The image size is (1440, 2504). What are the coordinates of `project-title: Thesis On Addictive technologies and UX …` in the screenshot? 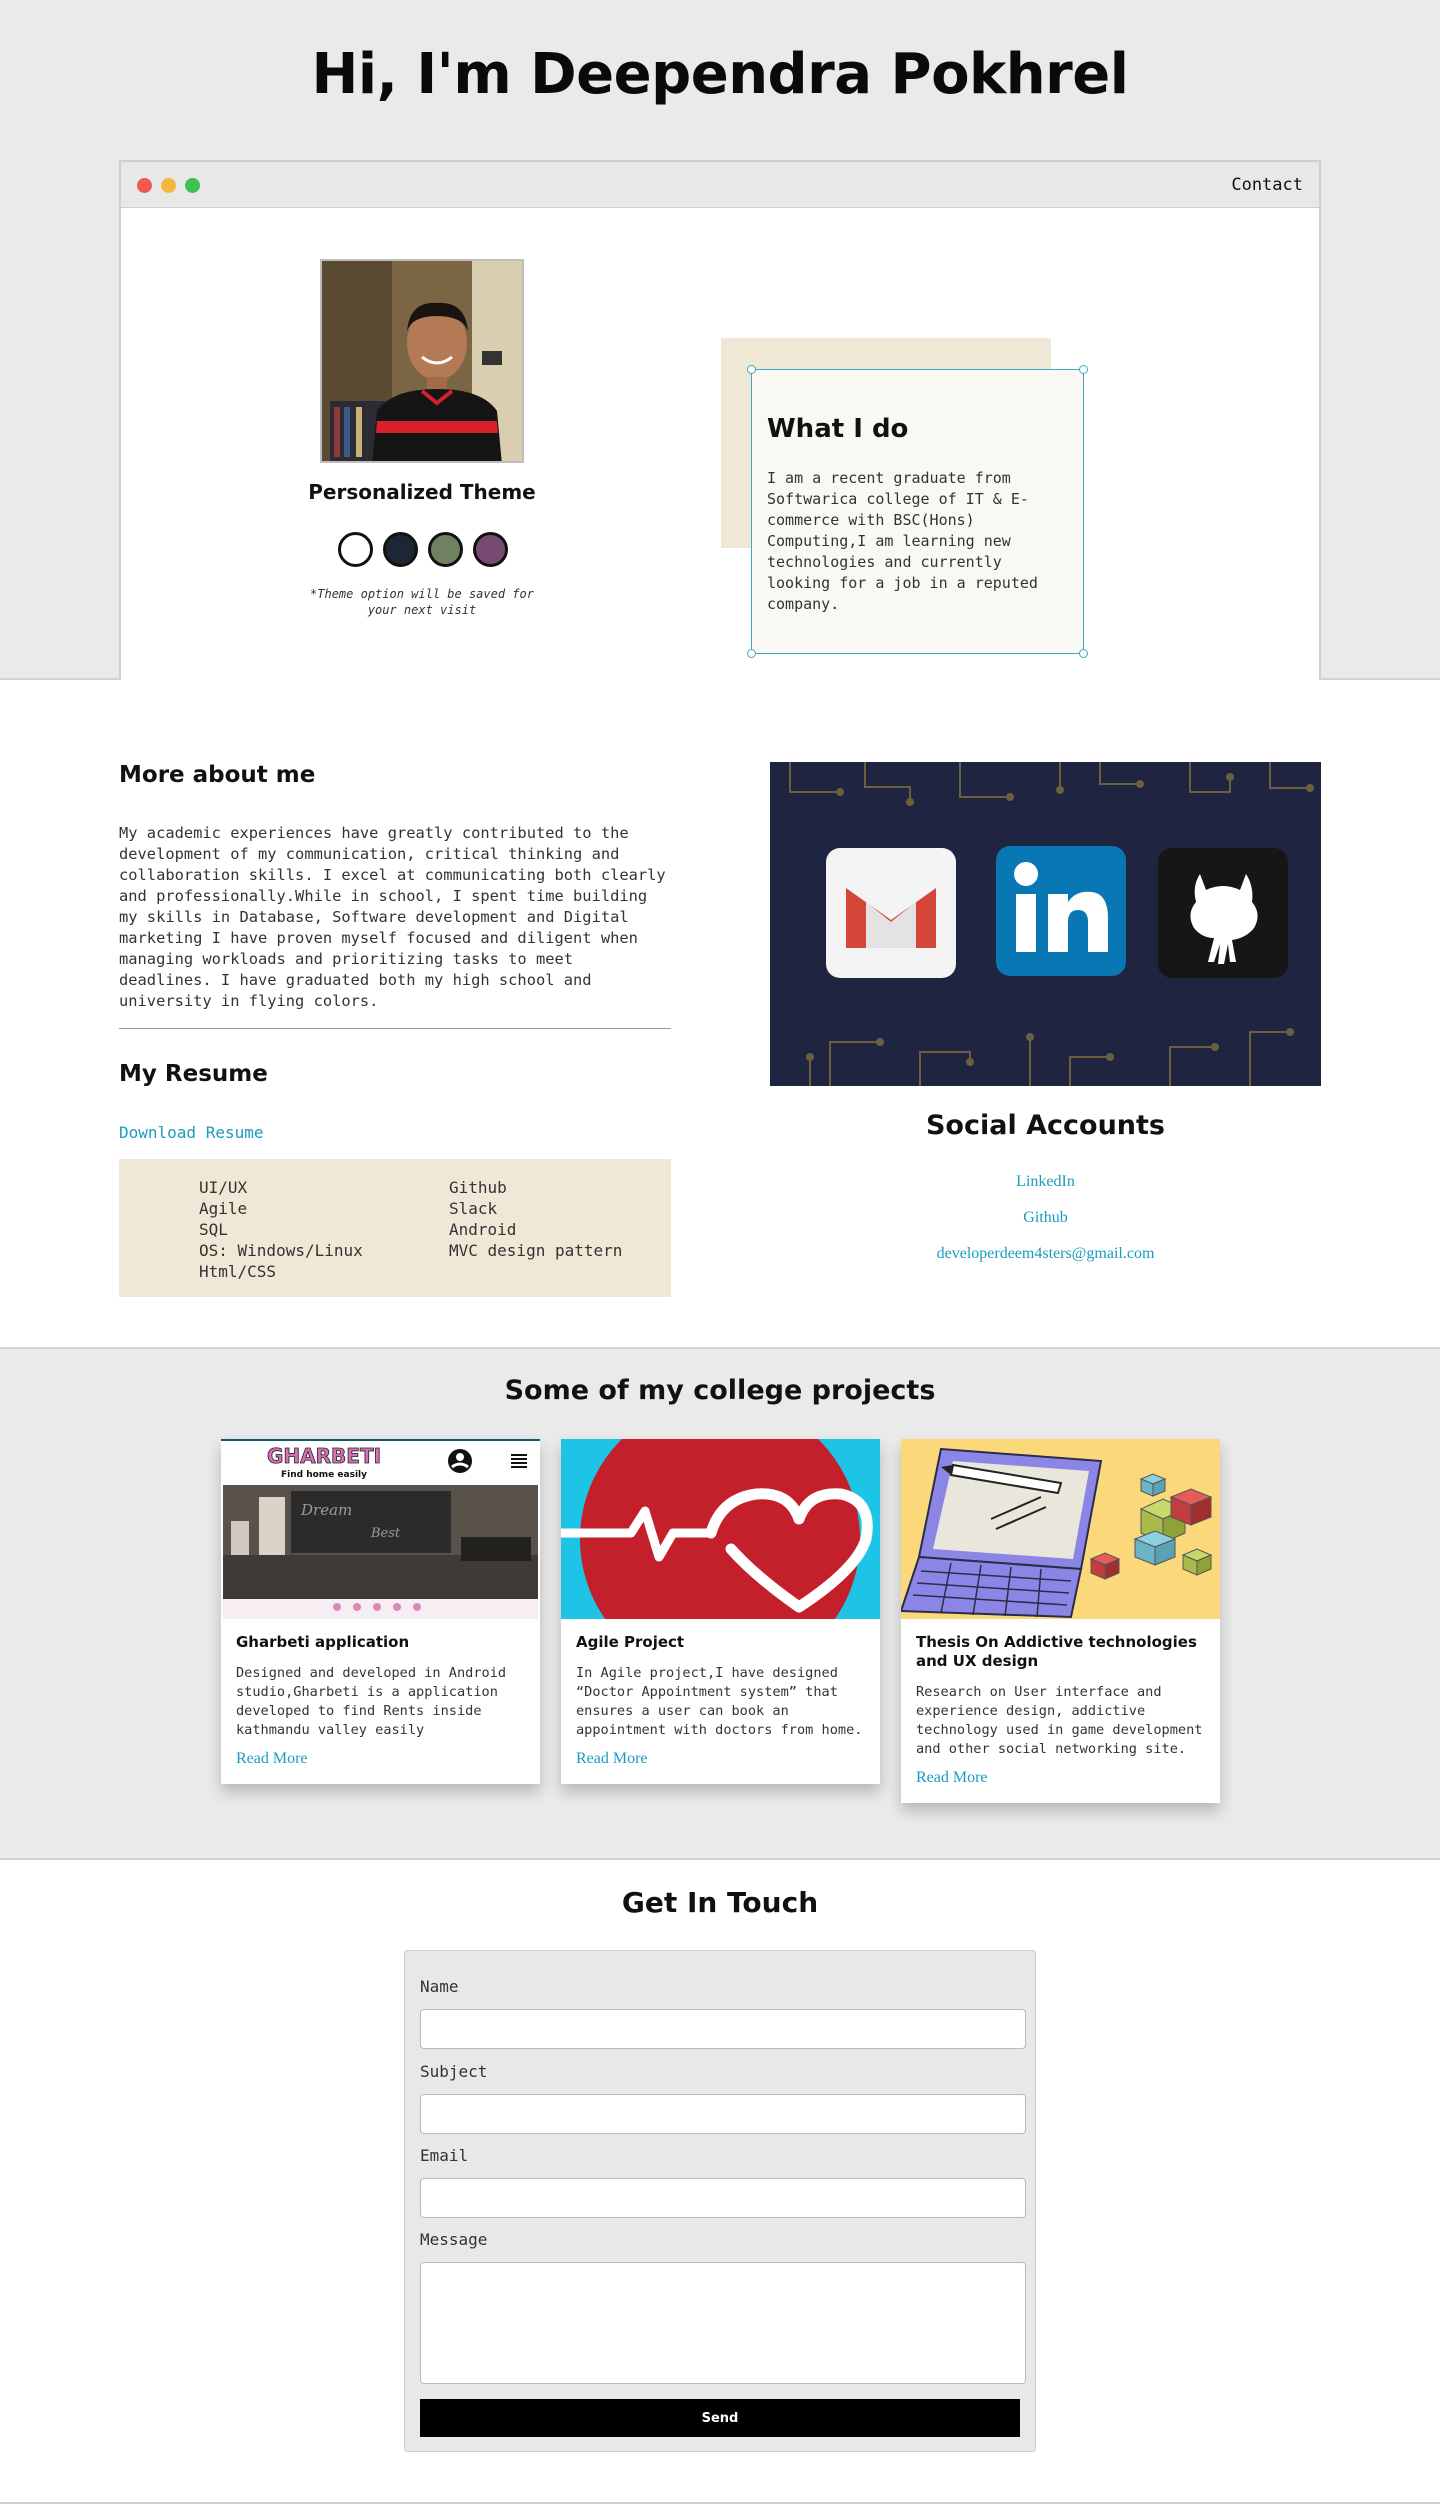 It's located at (1056, 1651).